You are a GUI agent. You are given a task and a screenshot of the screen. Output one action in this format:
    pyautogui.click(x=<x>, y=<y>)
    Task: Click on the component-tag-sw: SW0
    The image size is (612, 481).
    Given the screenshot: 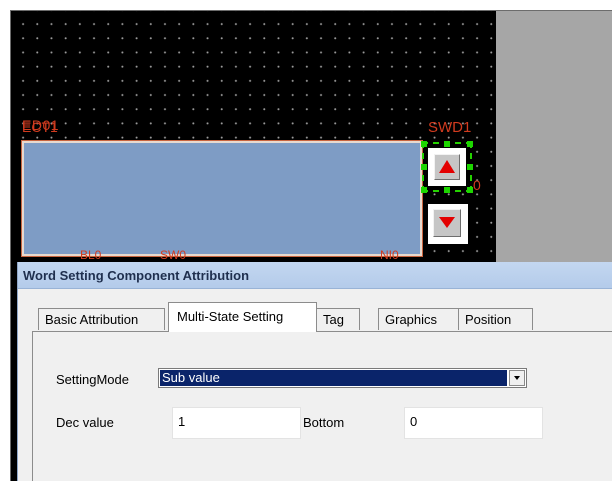 What is the action you would take?
    pyautogui.click(x=173, y=255)
    